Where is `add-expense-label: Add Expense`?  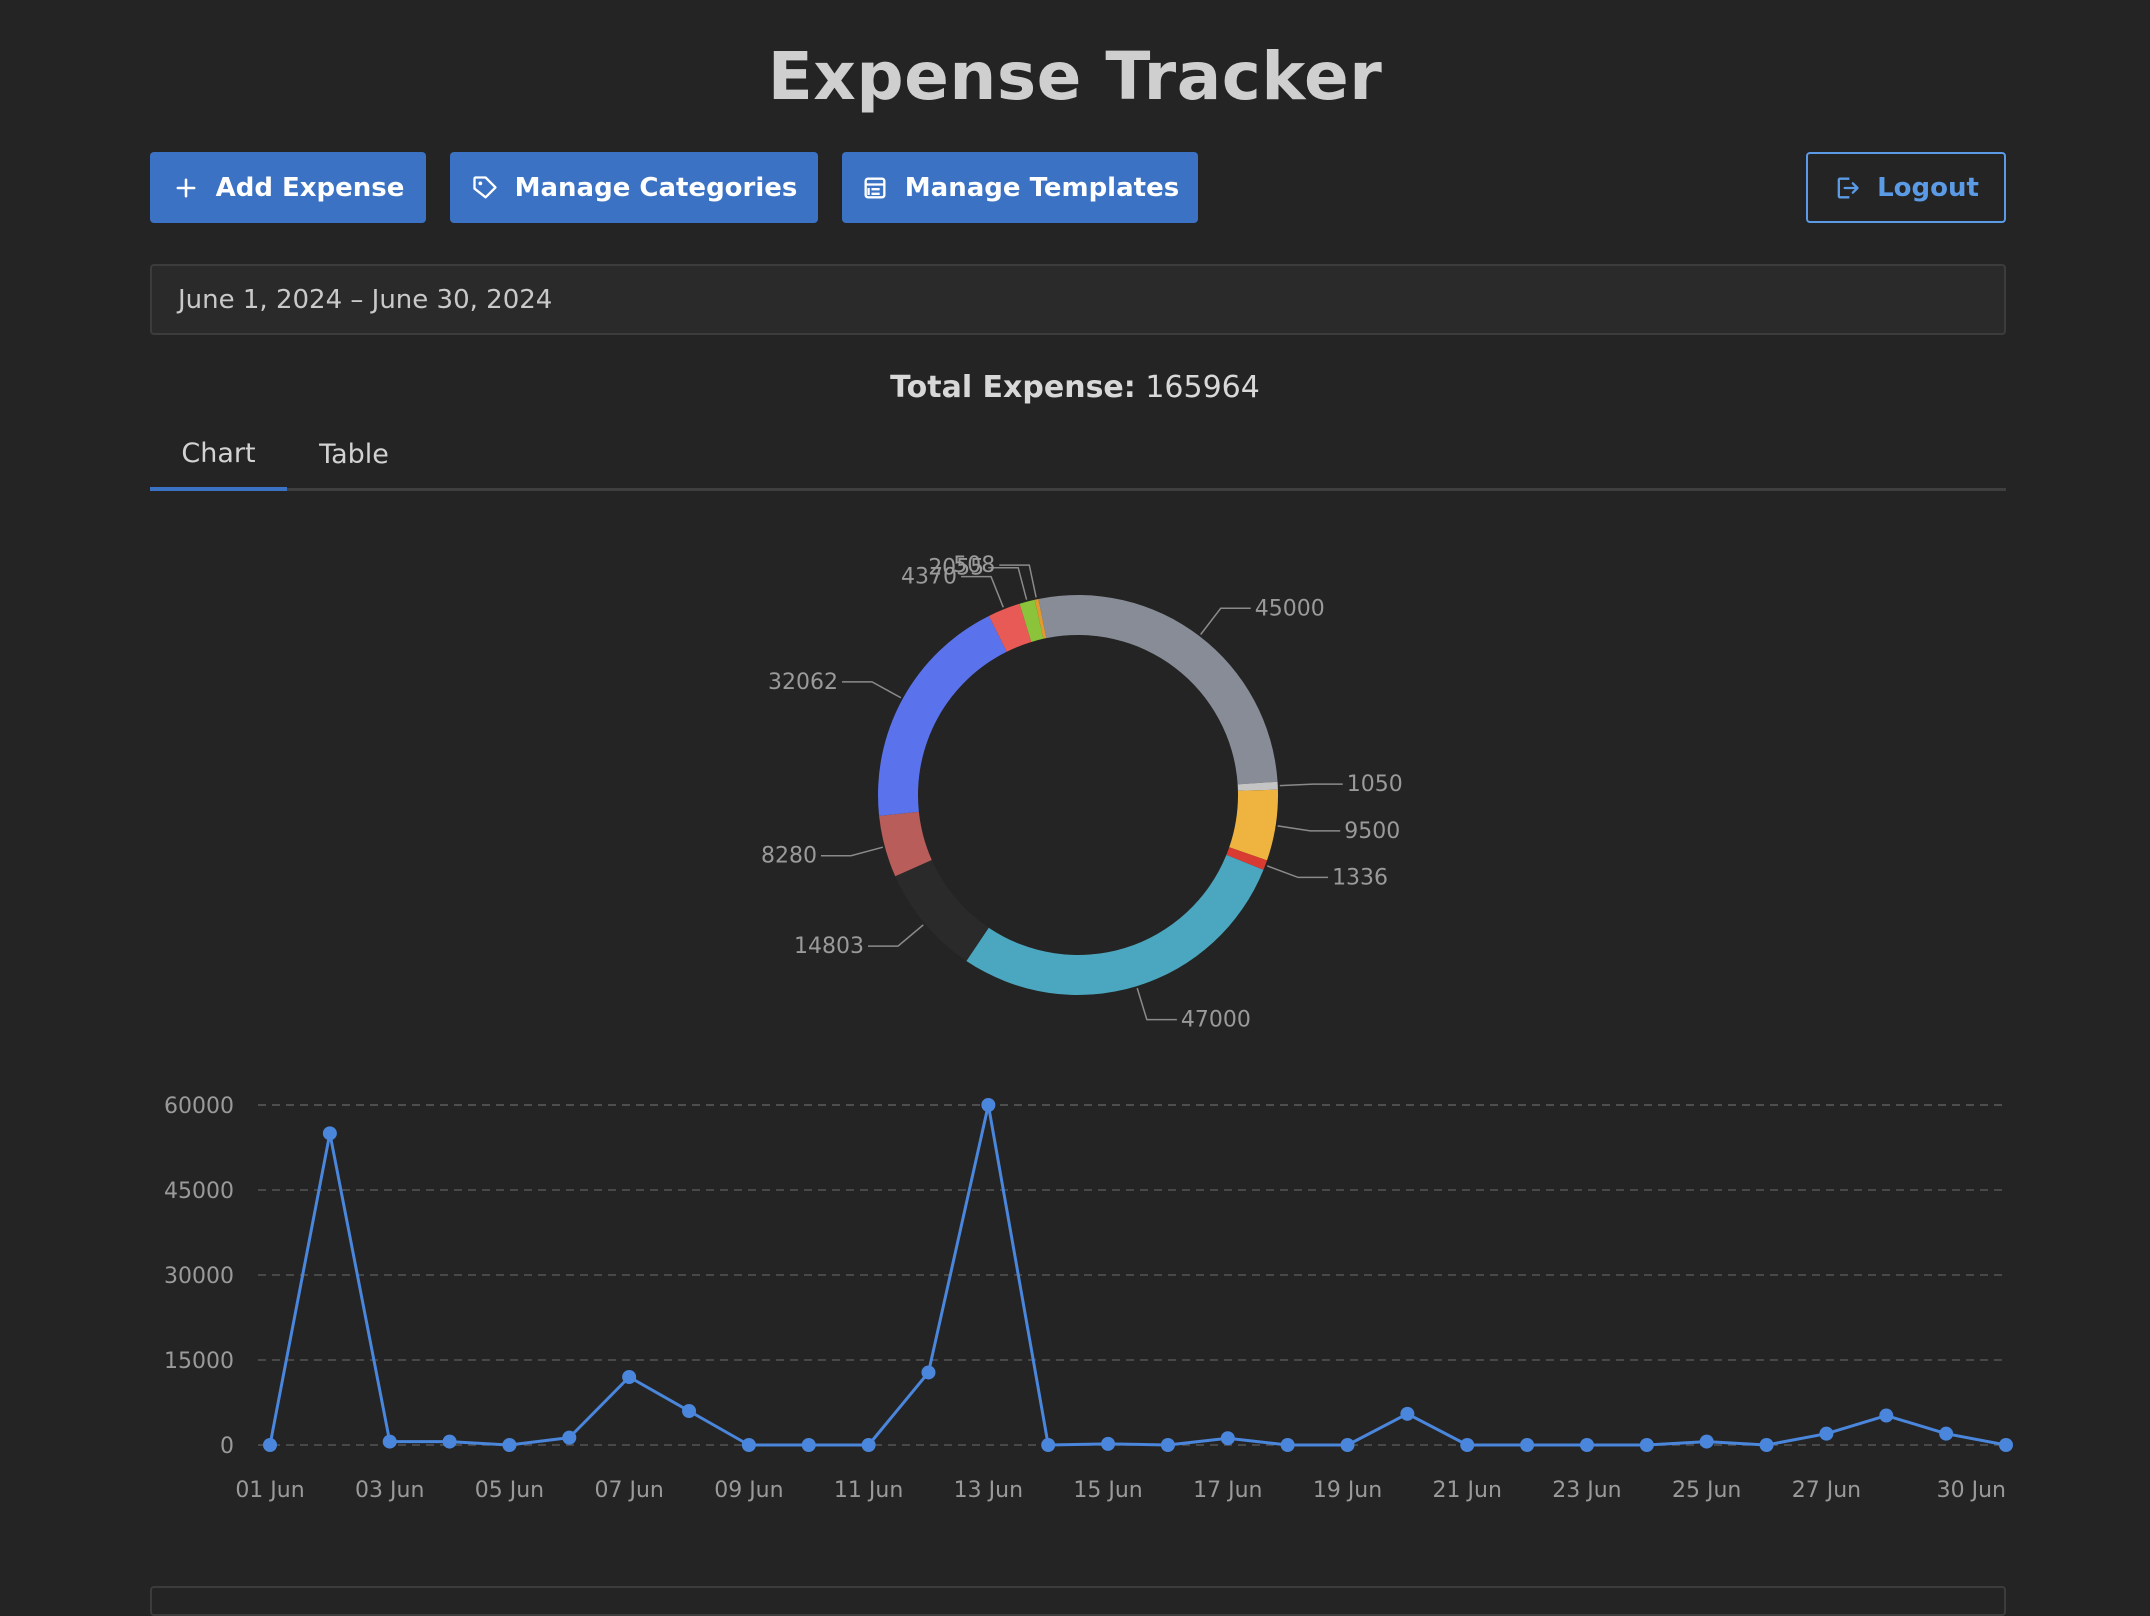 add-expense-label: Add Expense is located at coordinates (310, 187).